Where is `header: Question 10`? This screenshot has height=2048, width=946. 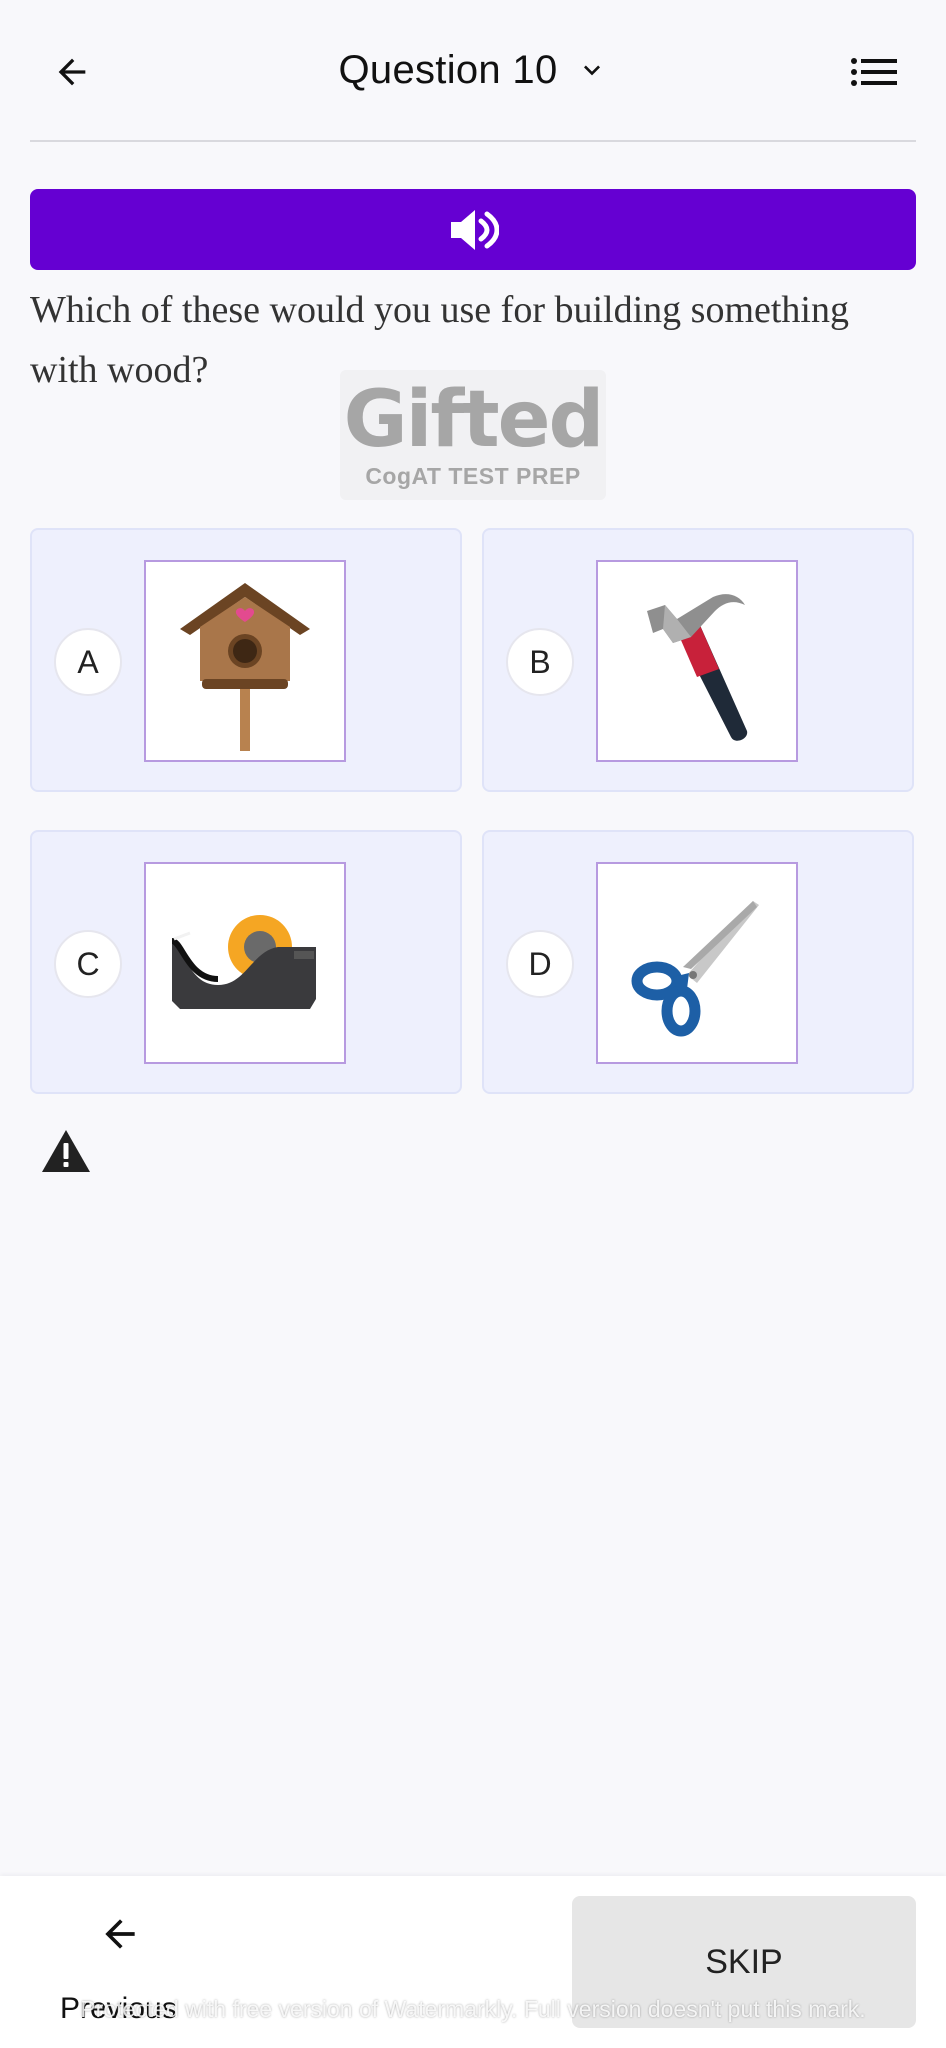
header: Question 10 is located at coordinates (473, 70).